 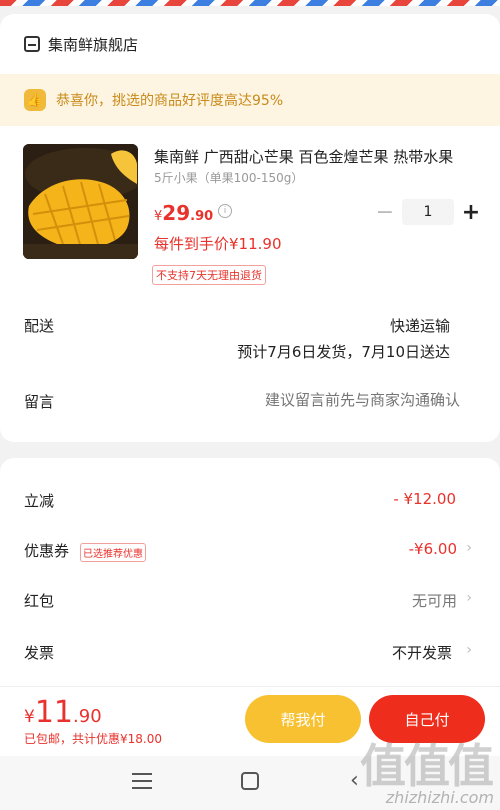 I want to click on airmail-border, so click(x=250, y=3).